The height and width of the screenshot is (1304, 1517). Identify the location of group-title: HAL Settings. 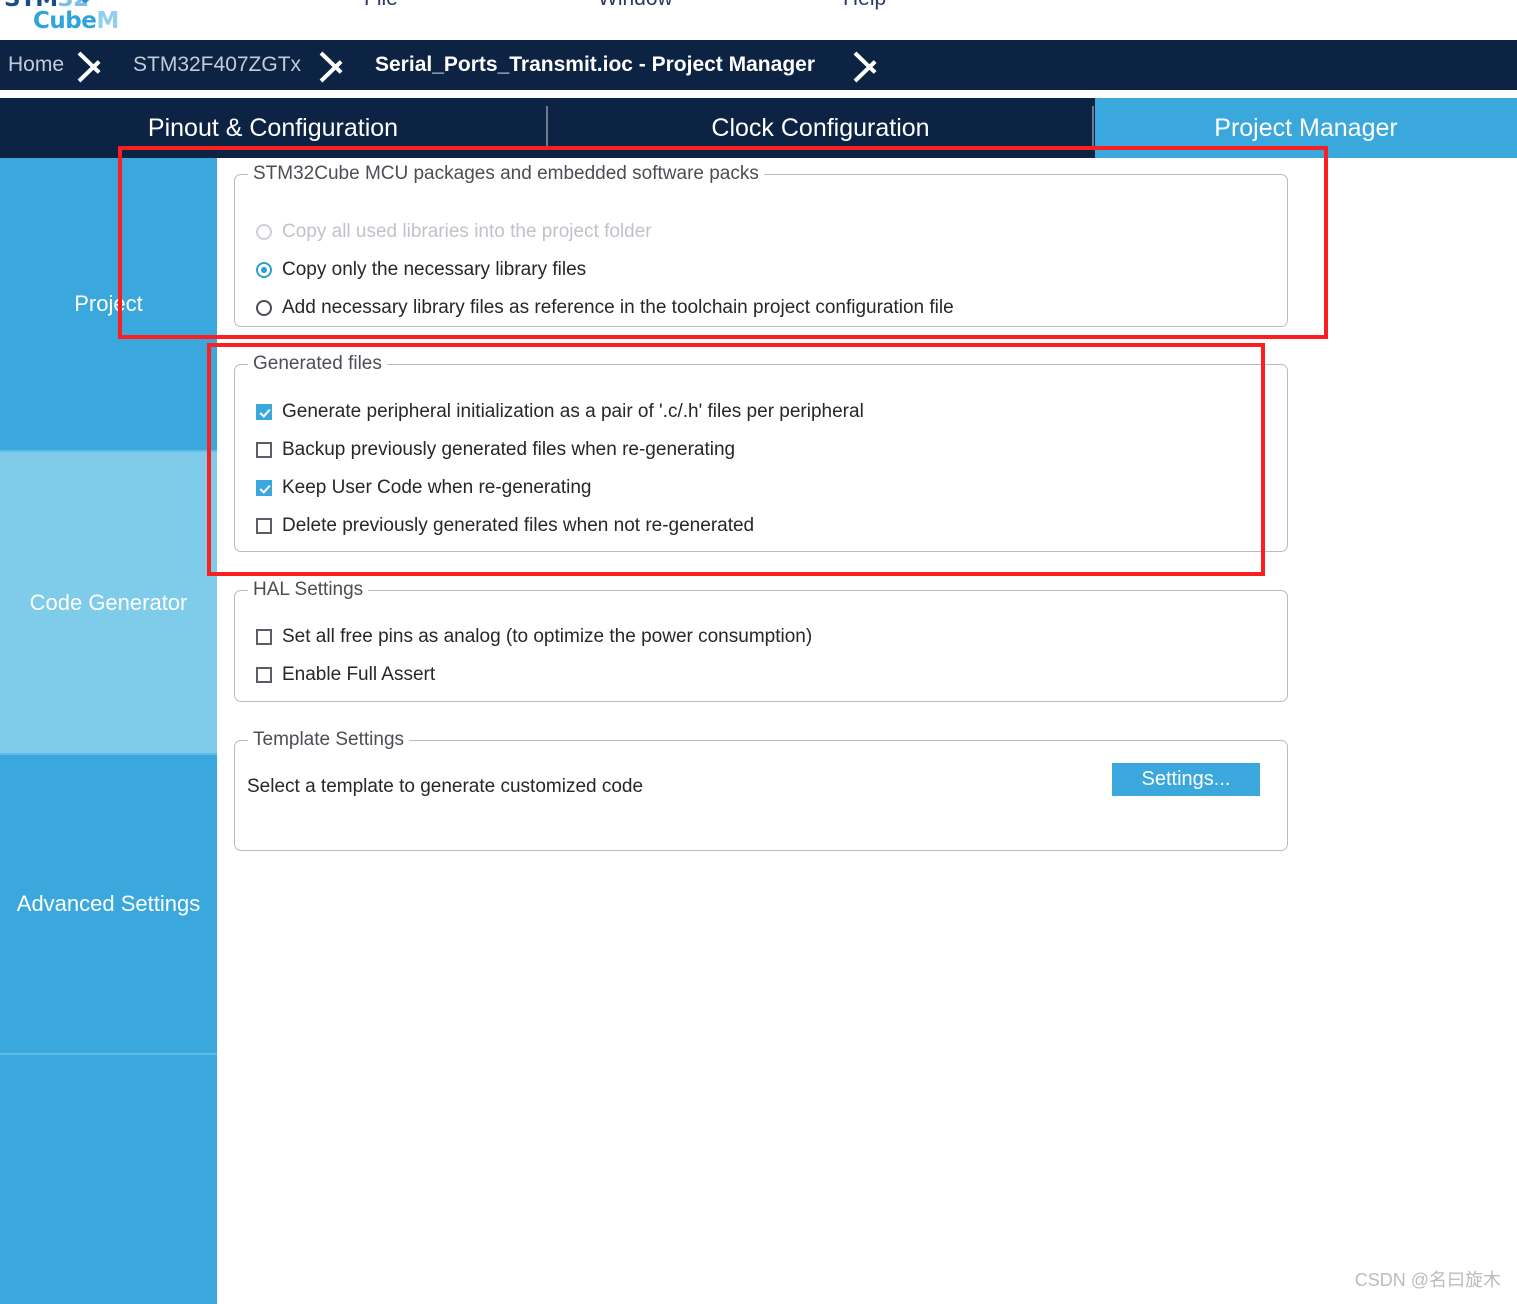
(308, 590).